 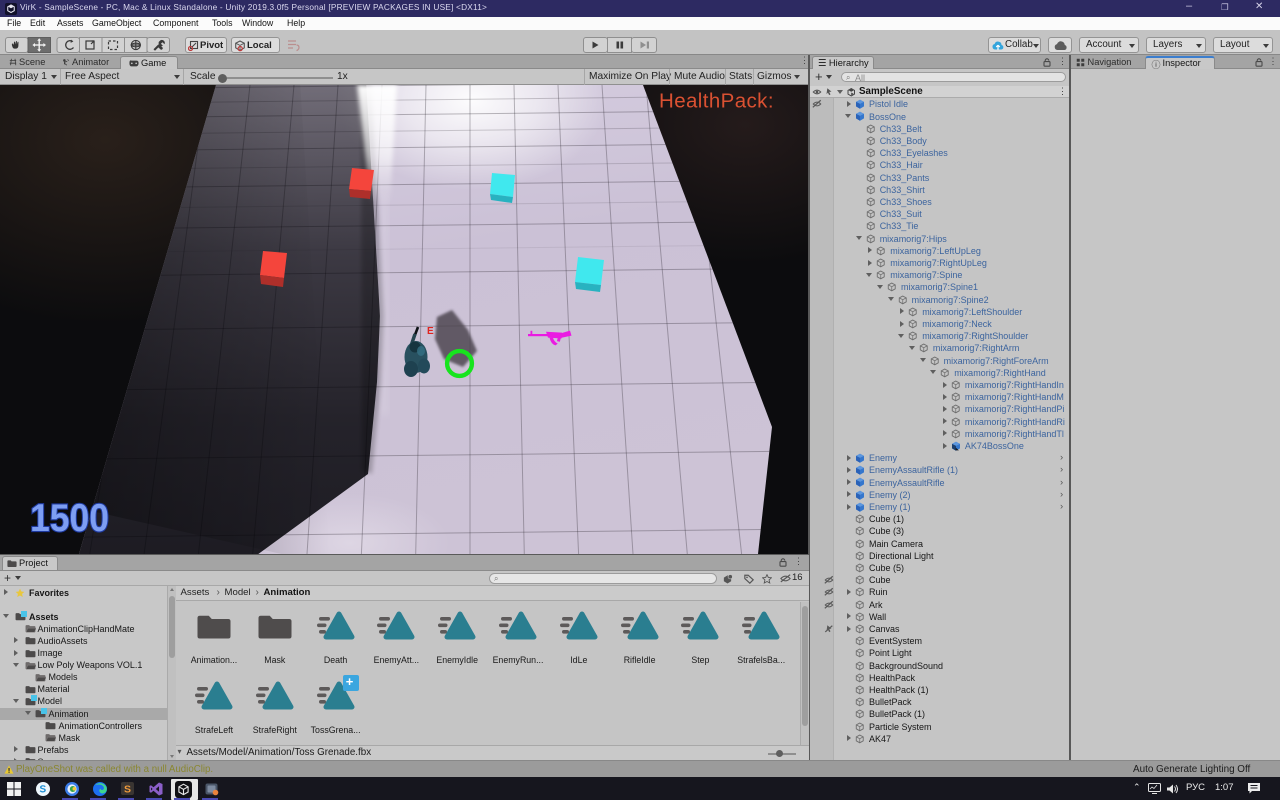 What do you see at coordinates (716, 101) in the screenshot?
I see `svg-text: HealthPack:` at bounding box center [716, 101].